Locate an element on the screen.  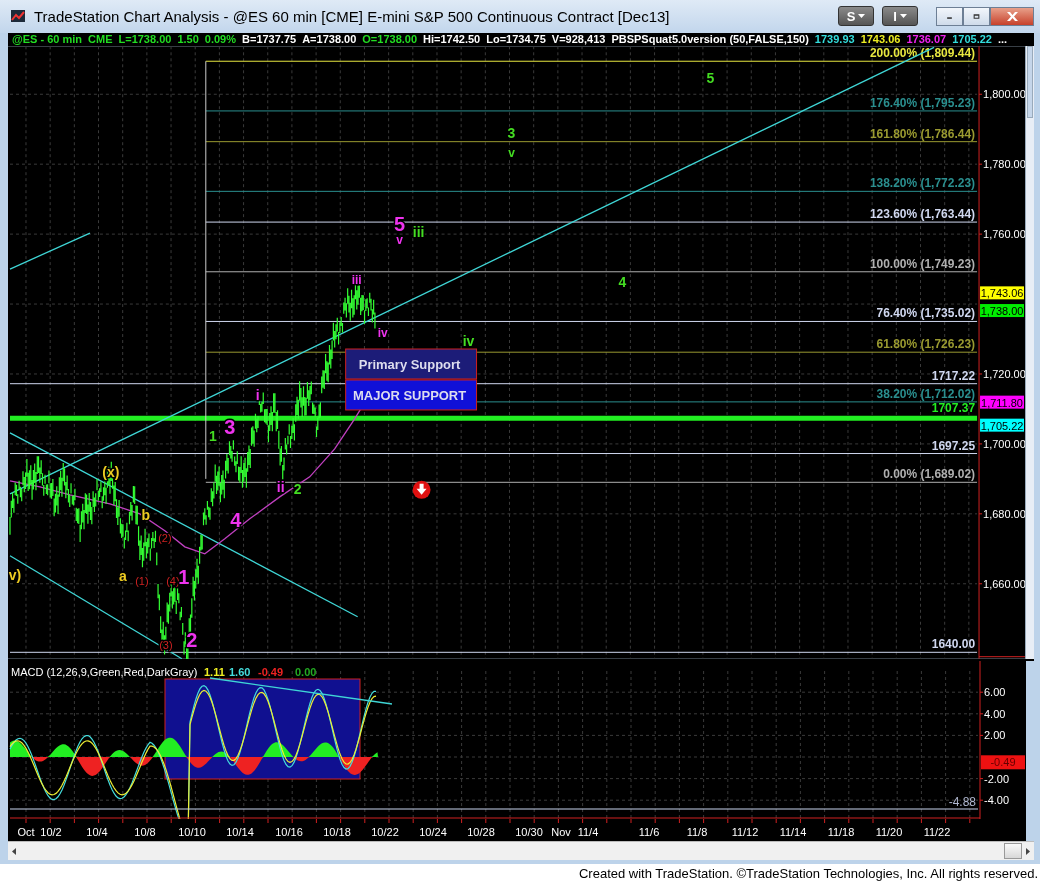
wave-label: 5 is located at coordinates (710, 78).